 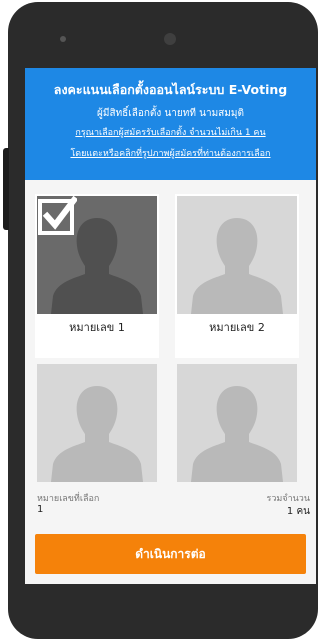 I want to click on candidate-card-2: หมายเลข 2, so click(x=237, y=276).